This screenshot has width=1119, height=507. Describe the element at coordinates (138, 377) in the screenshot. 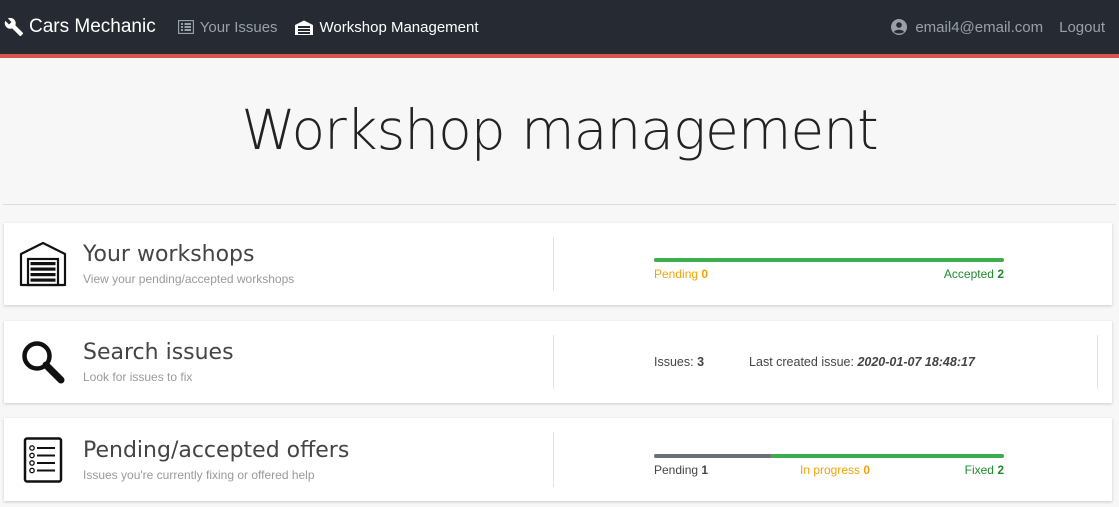

I see `card-search-subtitle: Look for issues to fix` at that location.